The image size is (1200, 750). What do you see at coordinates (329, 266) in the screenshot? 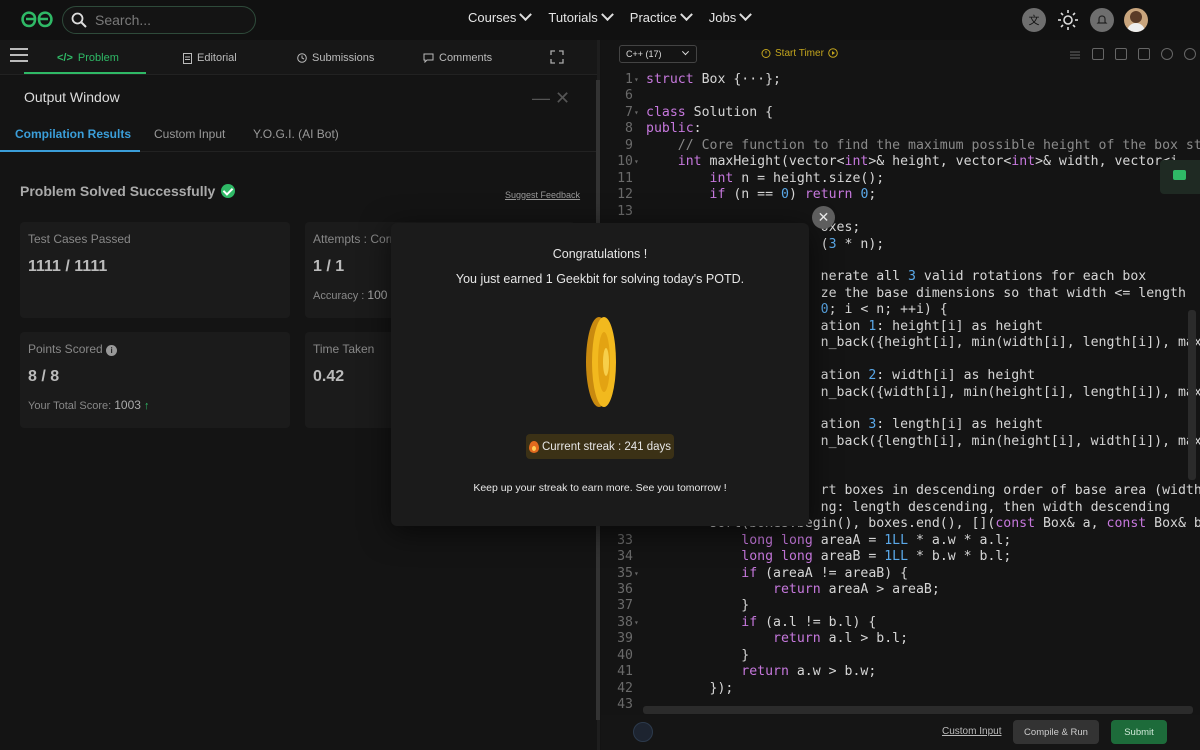
I see `attempts-value: 1 / 1` at bounding box center [329, 266].